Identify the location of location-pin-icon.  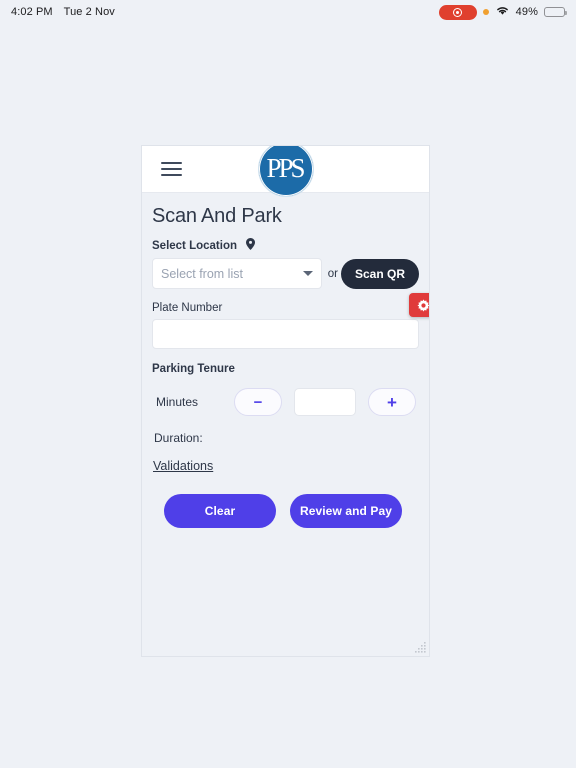
(250, 245).